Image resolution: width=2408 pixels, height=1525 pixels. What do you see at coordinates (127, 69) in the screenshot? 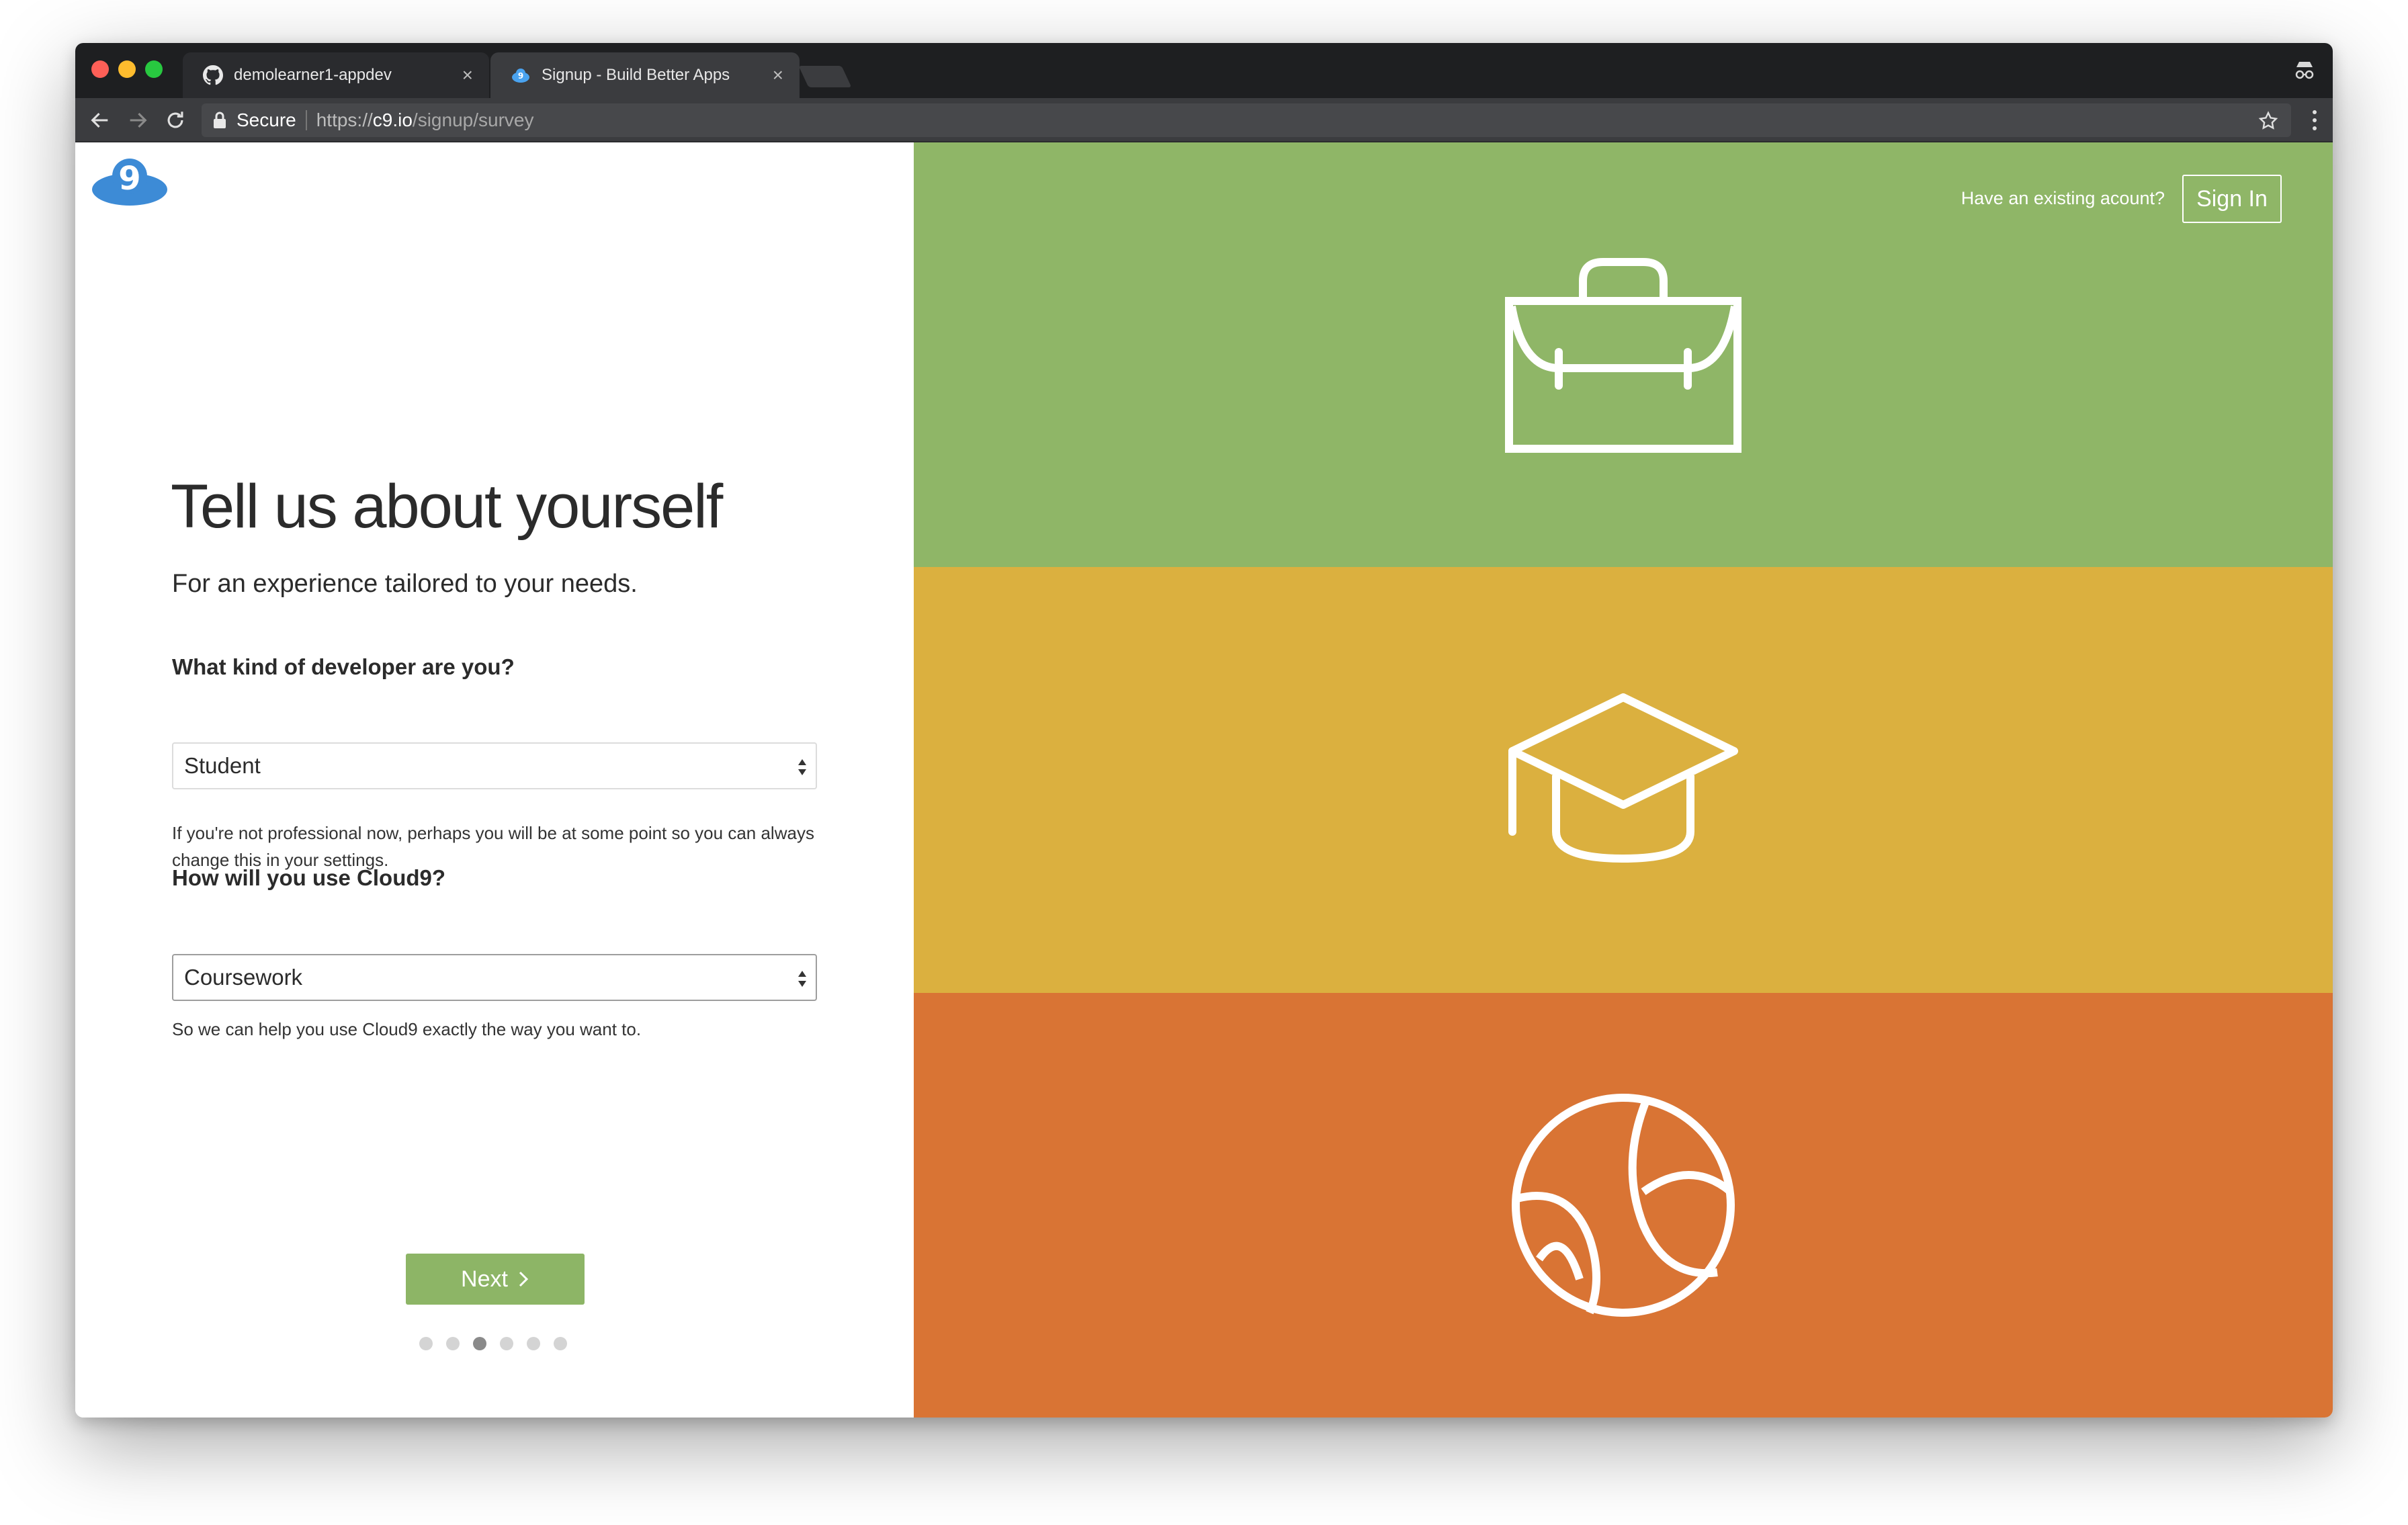
I see `minimize-window-button` at bounding box center [127, 69].